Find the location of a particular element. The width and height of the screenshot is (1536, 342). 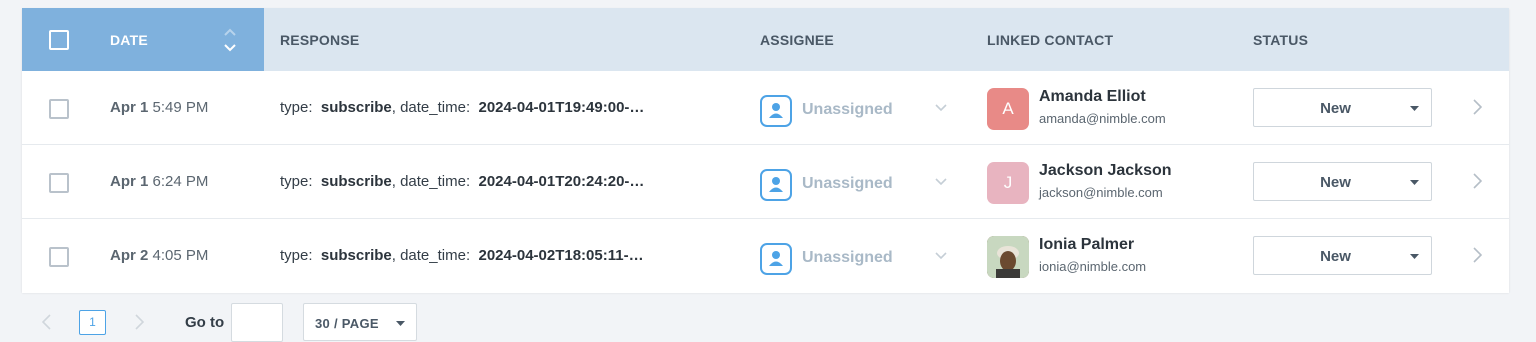

contact-email: ionia@nimble.com is located at coordinates (1093, 266).